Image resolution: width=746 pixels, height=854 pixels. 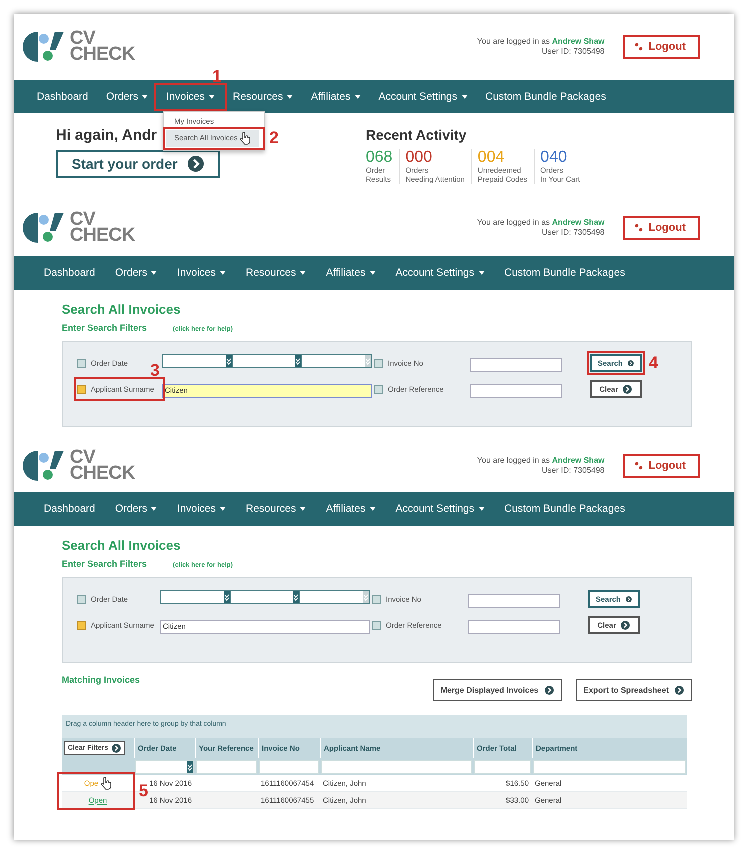 I want to click on section-title: Enter Search Filters, so click(x=105, y=564).